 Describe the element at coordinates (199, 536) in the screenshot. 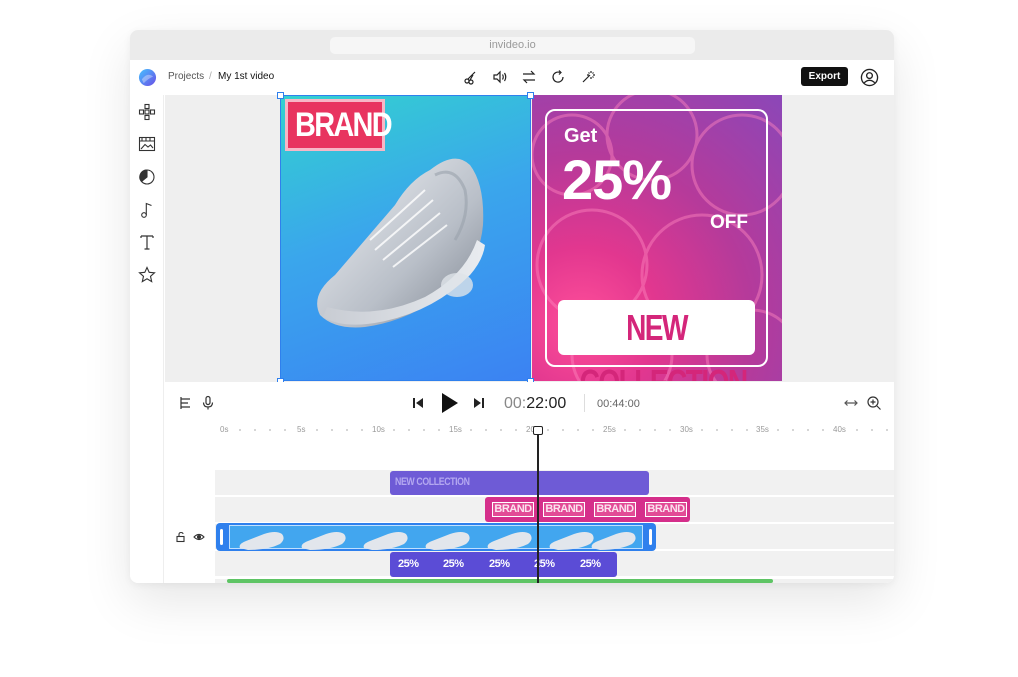

I see `eye-icon` at that location.